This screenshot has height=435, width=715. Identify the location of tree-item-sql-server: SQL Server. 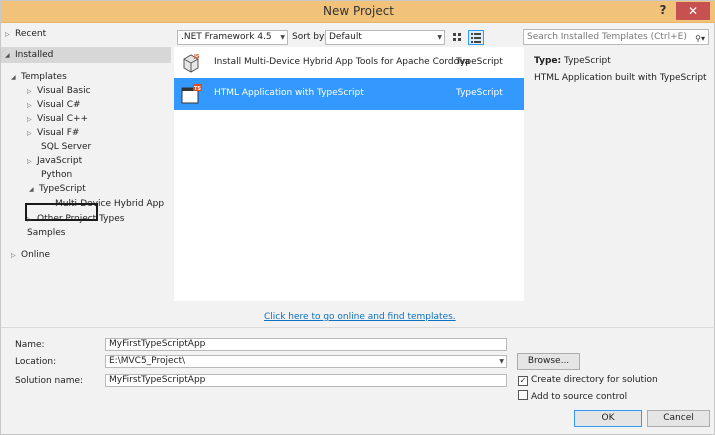
(66, 147).